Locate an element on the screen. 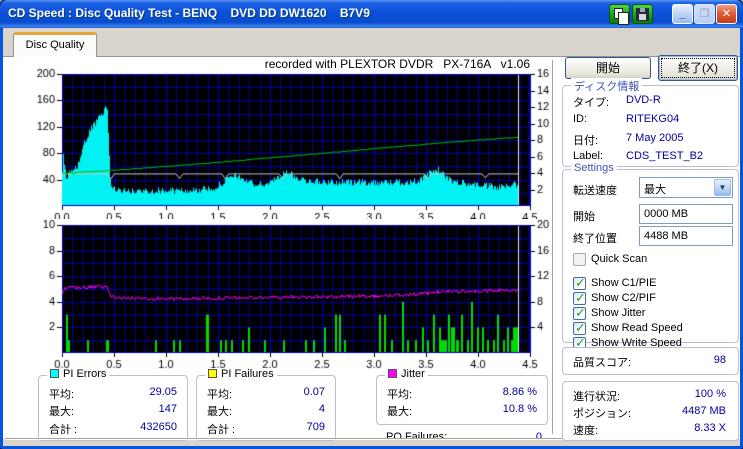  disc-date-row: 日付: 7 May 2005 is located at coordinates (628, 139).